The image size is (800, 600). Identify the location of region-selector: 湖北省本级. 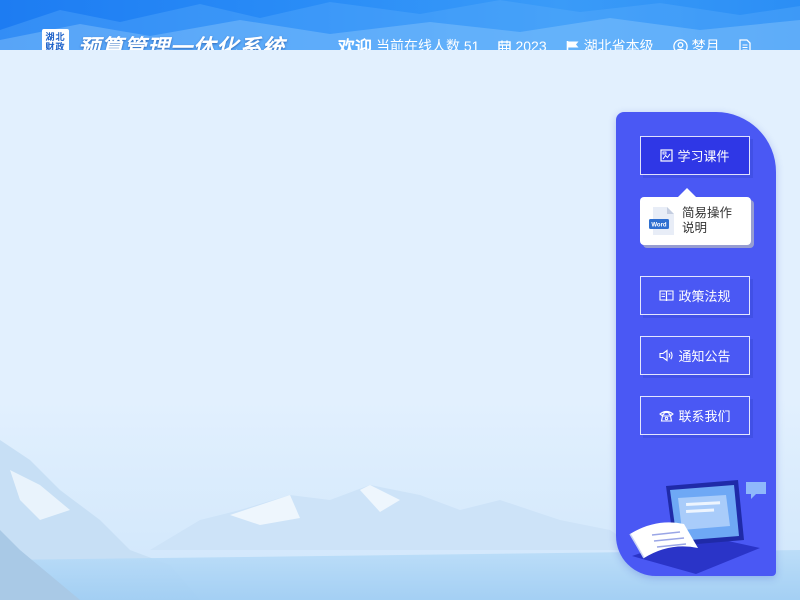
(610, 43).